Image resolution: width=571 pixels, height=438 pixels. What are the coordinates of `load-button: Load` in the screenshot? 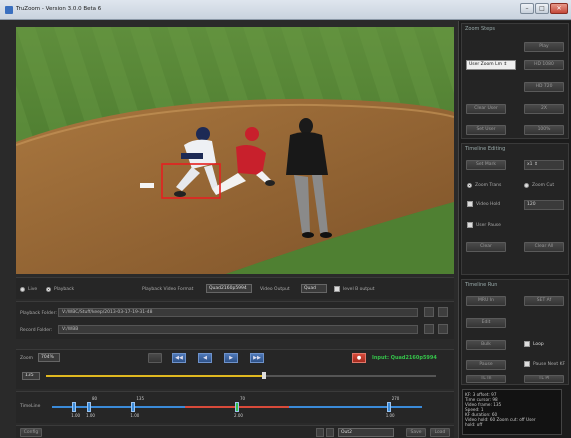 It's located at (440, 432).